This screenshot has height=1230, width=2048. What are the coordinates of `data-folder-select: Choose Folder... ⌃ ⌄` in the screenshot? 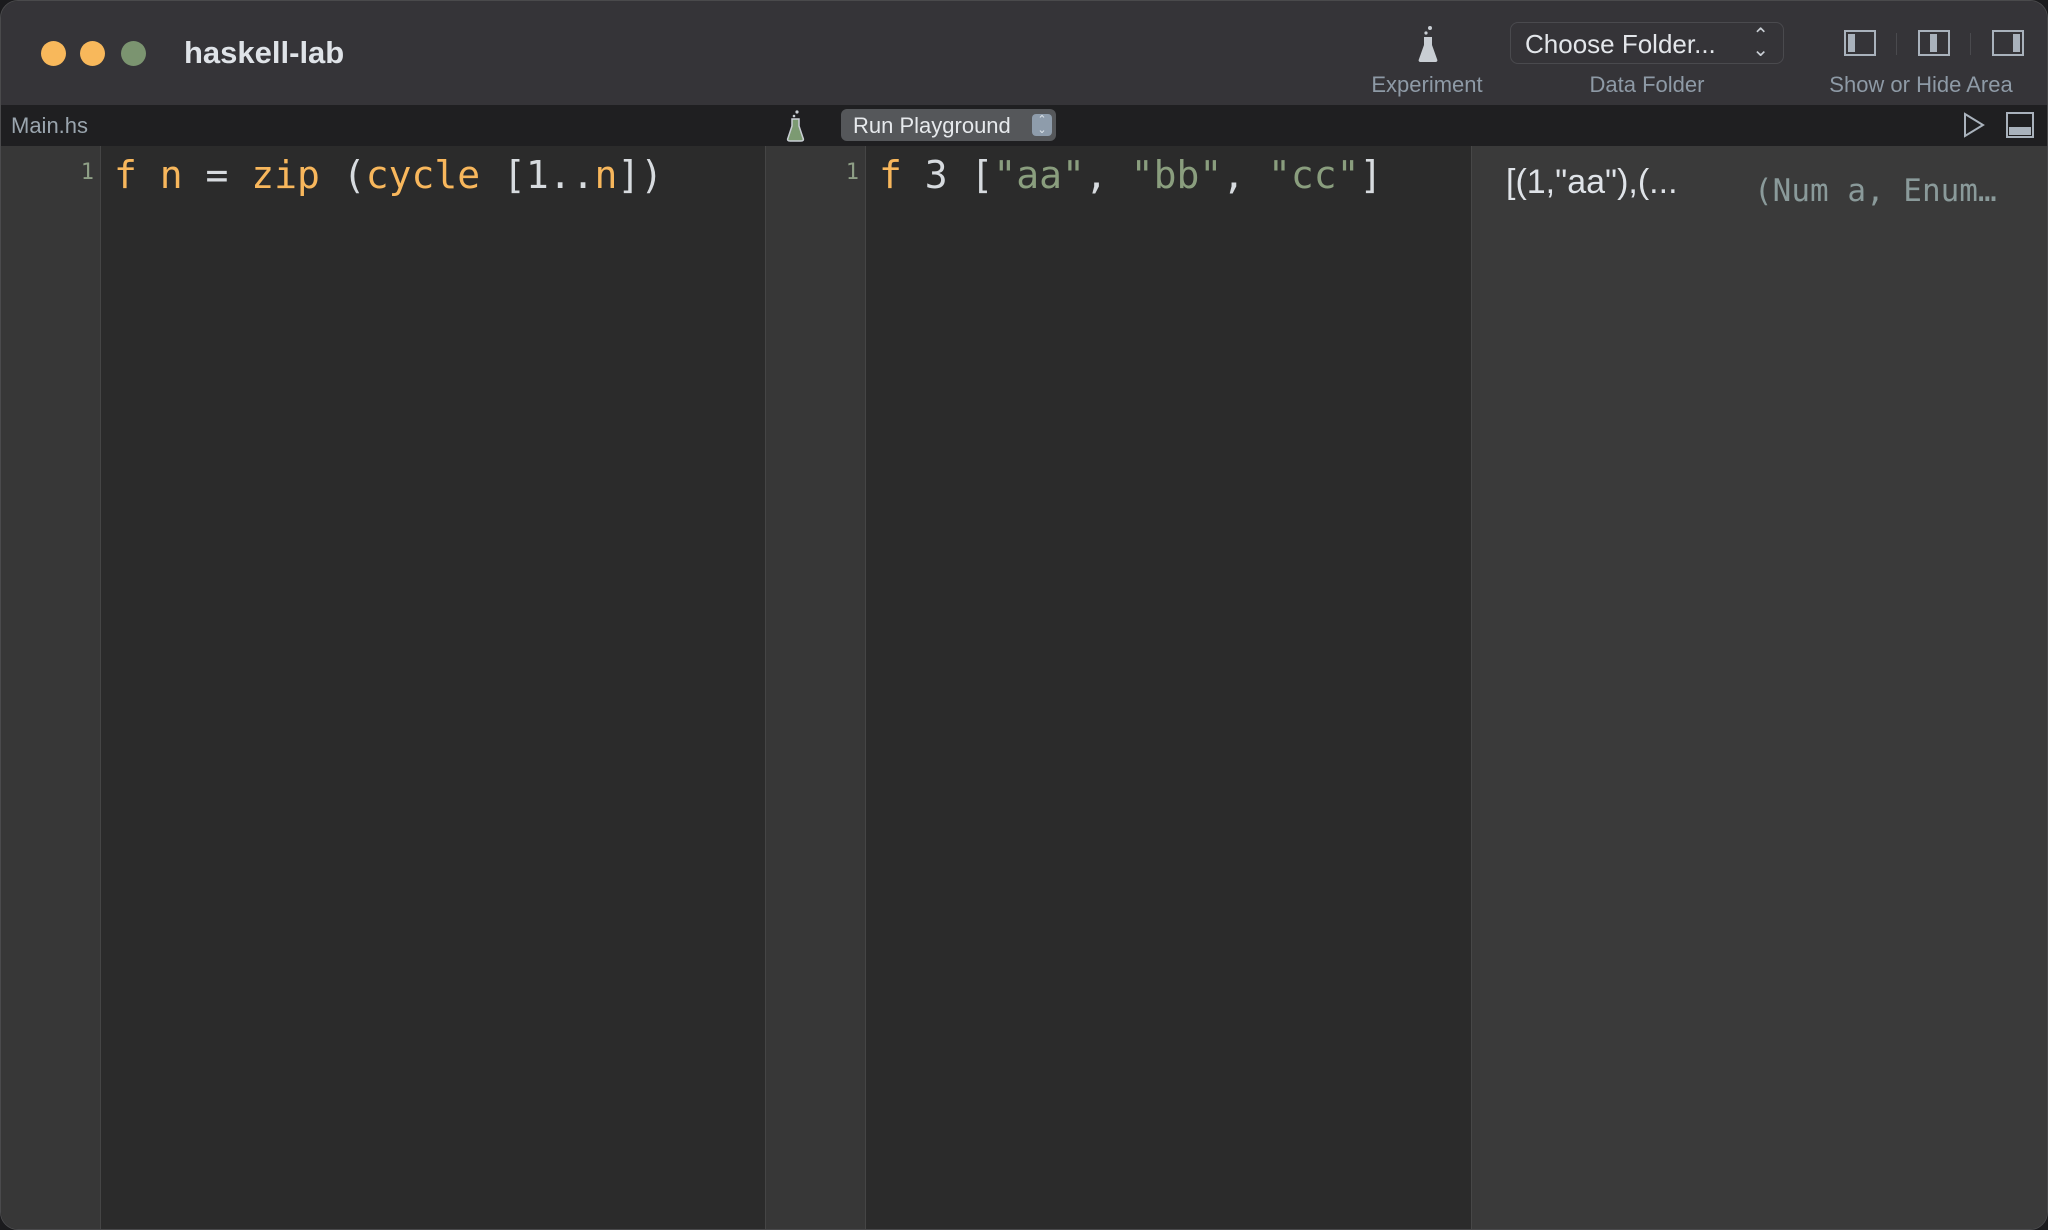 It's located at (1647, 43).